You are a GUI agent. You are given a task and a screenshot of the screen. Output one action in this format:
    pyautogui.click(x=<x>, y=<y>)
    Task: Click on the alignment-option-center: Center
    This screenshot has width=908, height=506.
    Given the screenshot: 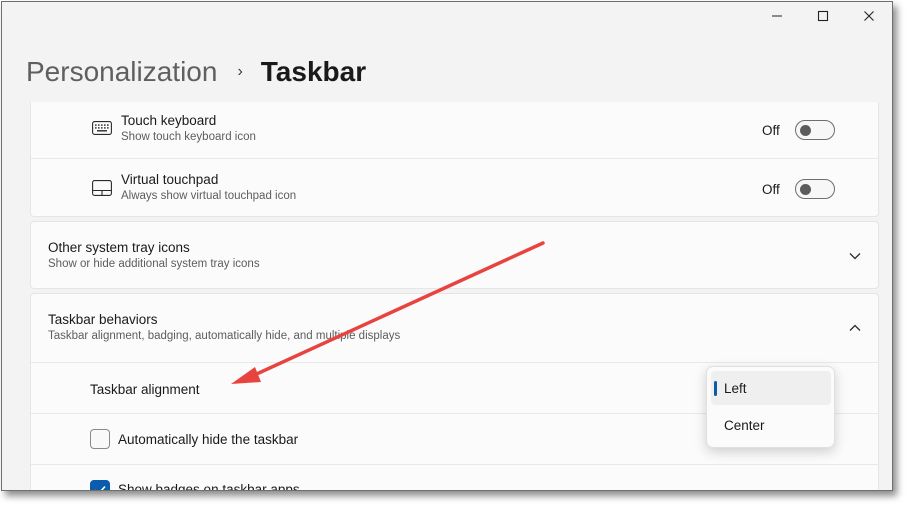 What is the action you would take?
    pyautogui.click(x=771, y=425)
    